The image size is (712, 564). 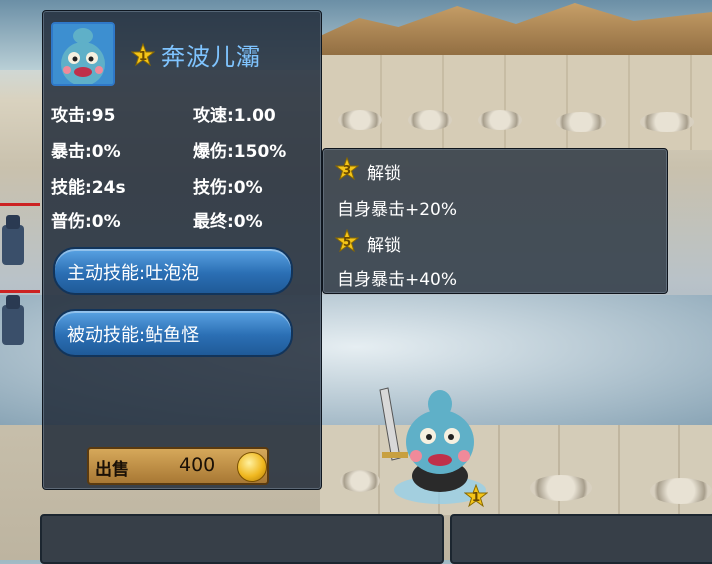 I want to click on selected-hero-unit: 1, so click(x=438, y=445).